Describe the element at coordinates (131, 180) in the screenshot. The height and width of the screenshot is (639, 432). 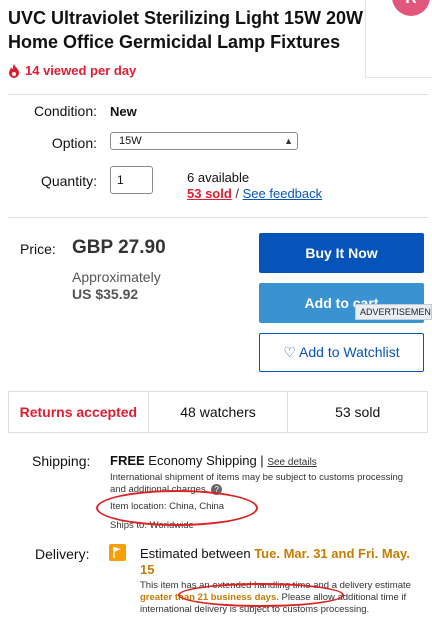
I see `quantity-input: 1` at that location.